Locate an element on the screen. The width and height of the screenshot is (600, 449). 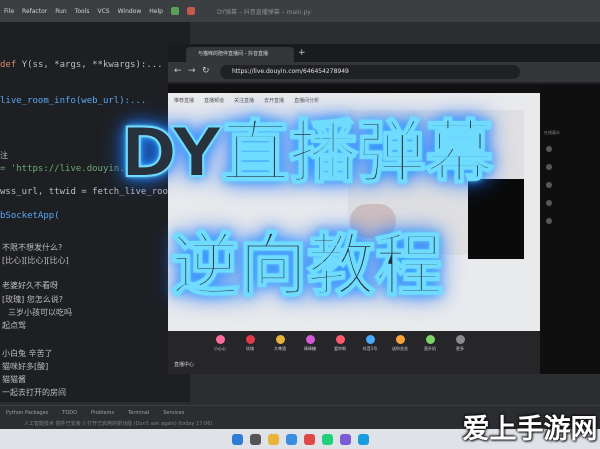
stop-icon is located at coordinates (190, 11).